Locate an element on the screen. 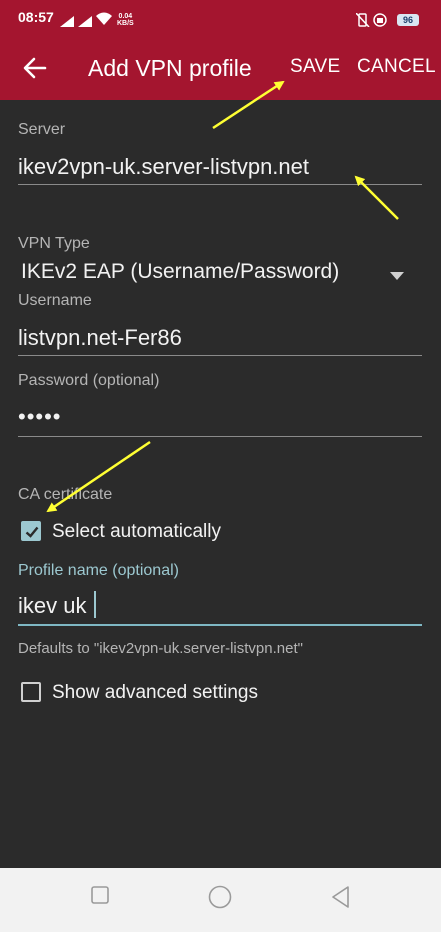  recents-button is located at coordinates (100, 897).